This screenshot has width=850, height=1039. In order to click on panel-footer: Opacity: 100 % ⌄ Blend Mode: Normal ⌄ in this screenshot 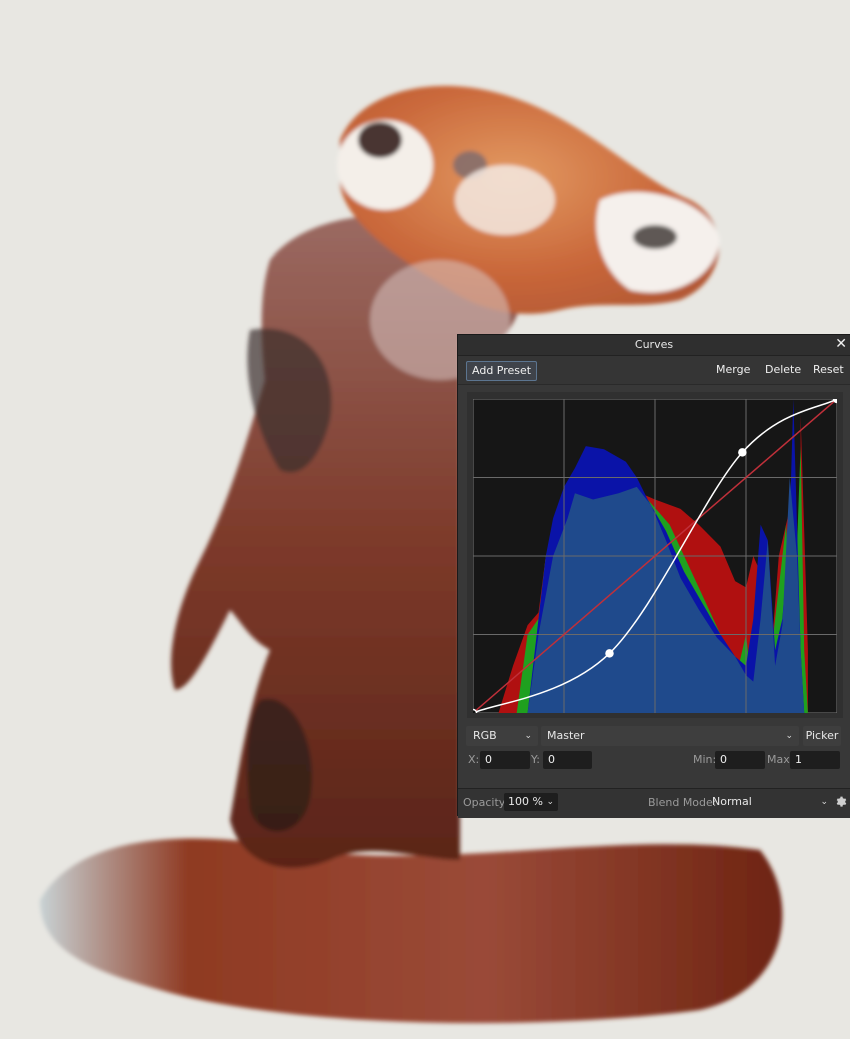, I will do `click(654, 803)`.